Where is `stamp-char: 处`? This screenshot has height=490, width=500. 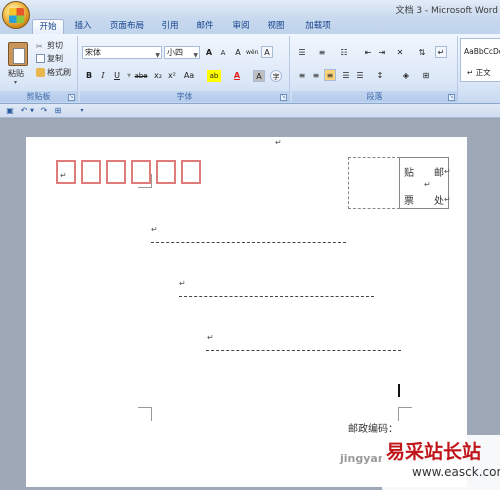 stamp-char: 处 is located at coordinates (439, 201).